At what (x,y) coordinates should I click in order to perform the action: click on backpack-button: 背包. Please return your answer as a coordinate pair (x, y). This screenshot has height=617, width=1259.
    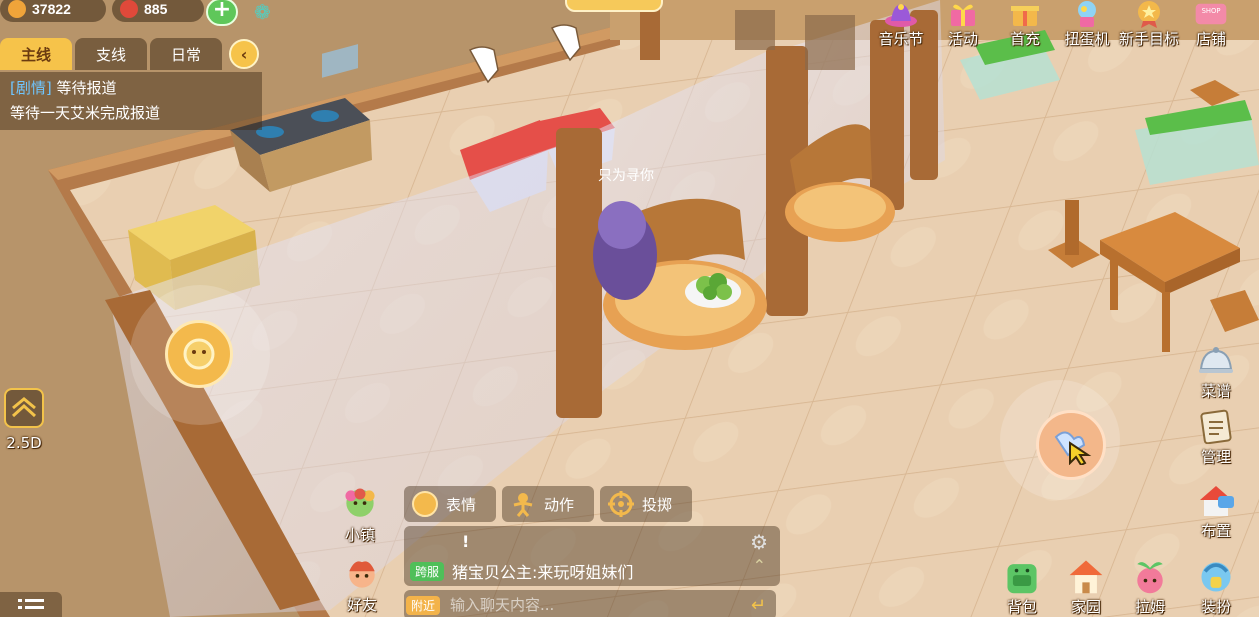
    Looking at the image, I should click on (1022, 586).